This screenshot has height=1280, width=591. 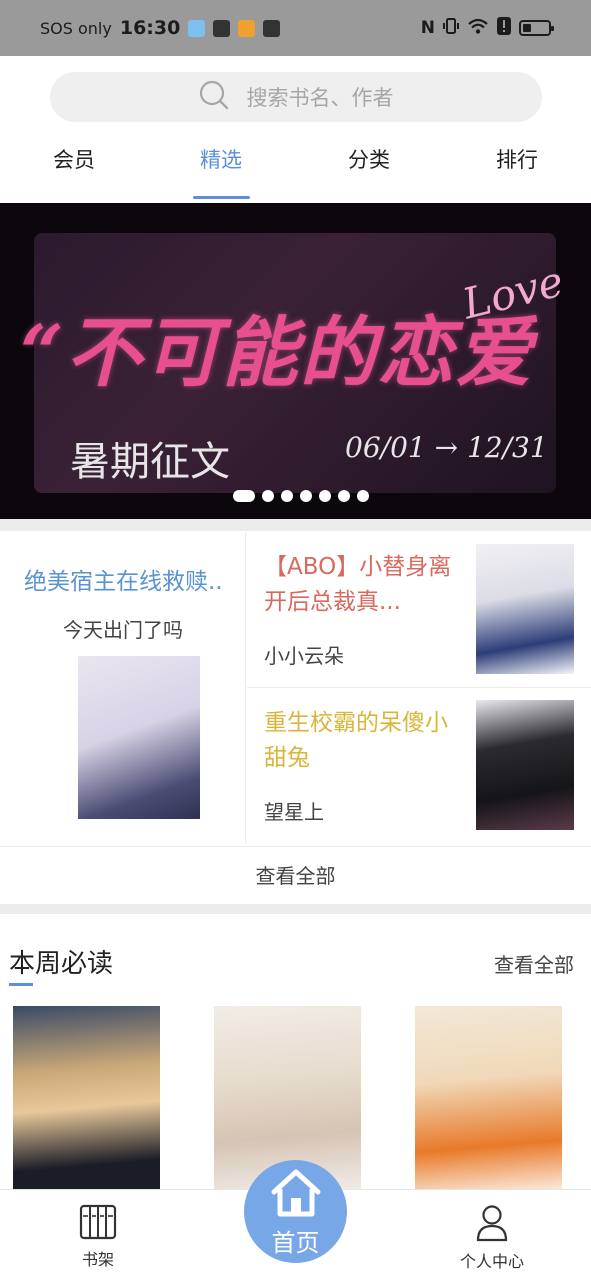 What do you see at coordinates (74, 159) in the screenshot?
I see `tab-member: 会员` at bounding box center [74, 159].